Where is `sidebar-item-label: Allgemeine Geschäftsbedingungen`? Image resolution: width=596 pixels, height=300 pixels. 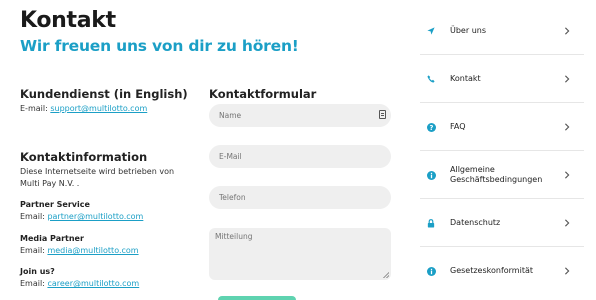 sidebar-item-label: Allgemeine Geschäftsbedingungen is located at coordinates (496, 174).